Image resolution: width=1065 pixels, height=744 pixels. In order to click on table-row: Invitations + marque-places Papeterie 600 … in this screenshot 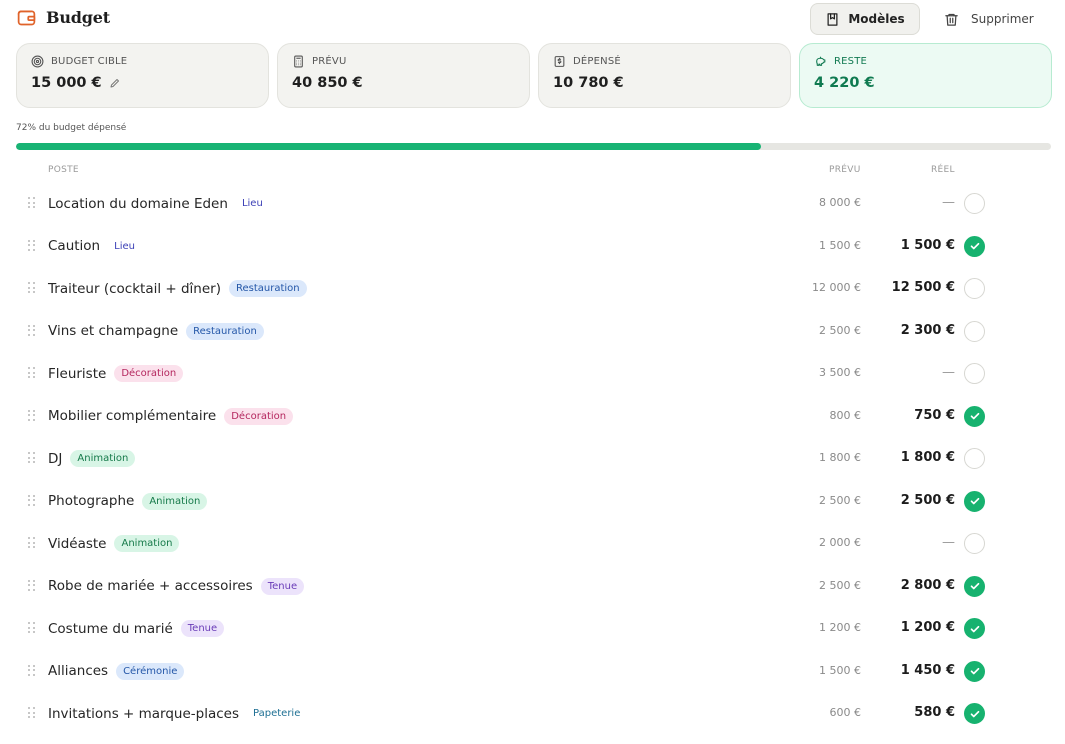, I will do `click(532, 713)`.